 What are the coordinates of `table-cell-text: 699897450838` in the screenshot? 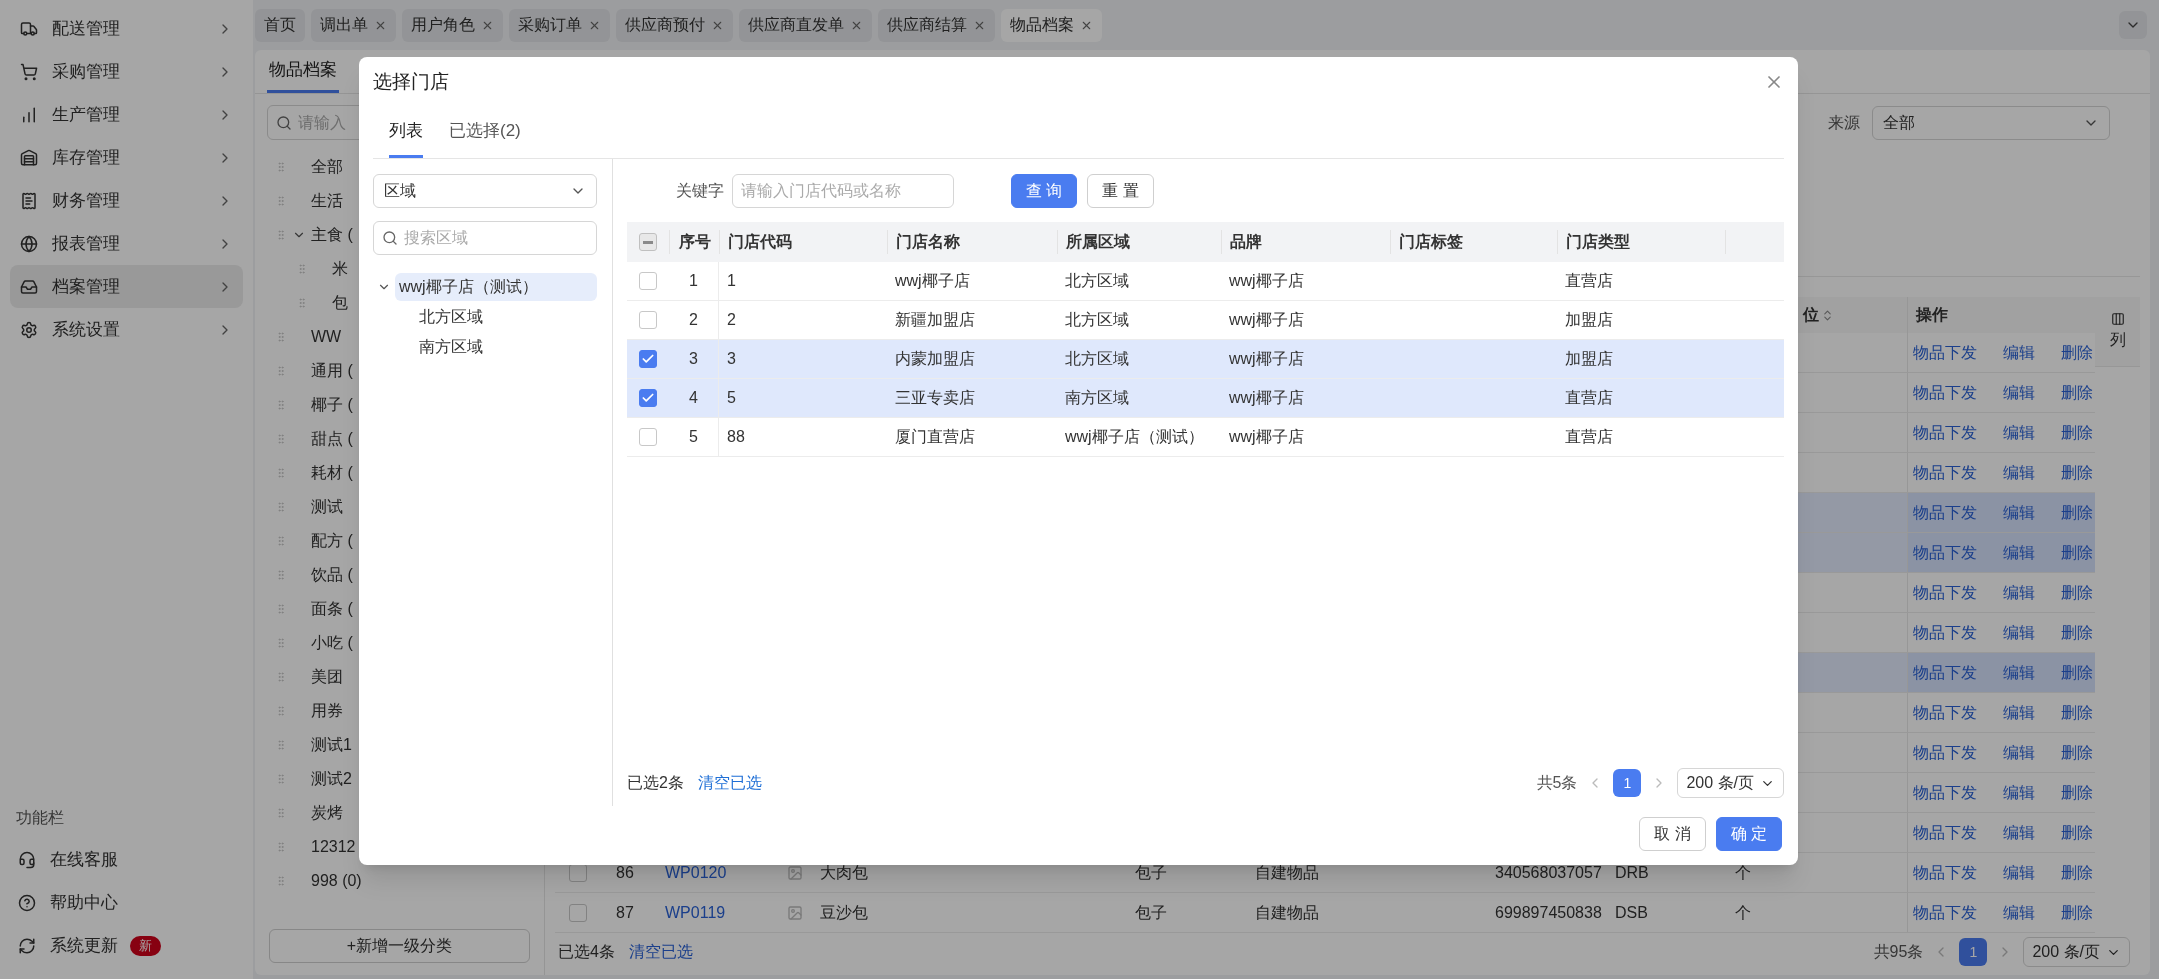 It's located at (1548, 912).